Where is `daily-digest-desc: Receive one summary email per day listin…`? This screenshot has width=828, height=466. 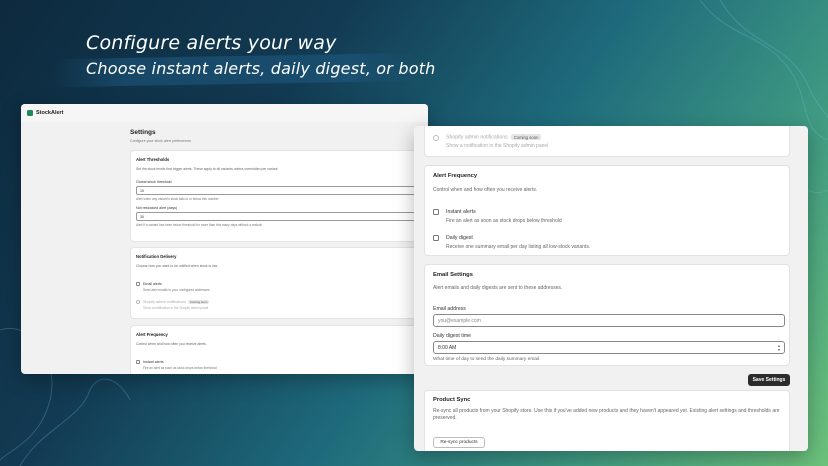
daily-digest-desc: Receive one summary email per day listin… is located at coordinates (518, 247).